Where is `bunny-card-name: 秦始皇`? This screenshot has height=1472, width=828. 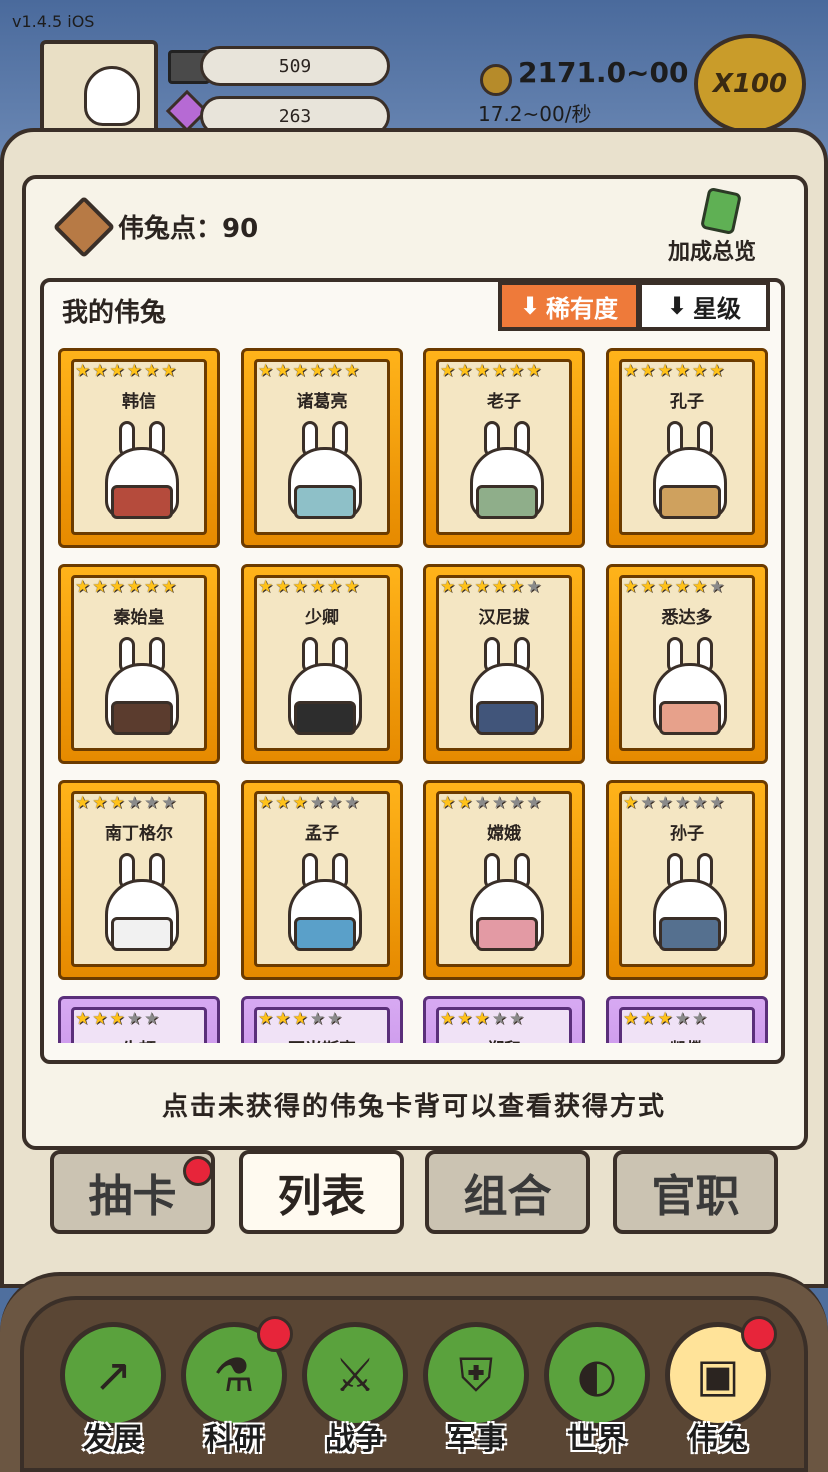 bunny-card-name: 秦始皇 is located at coordinates (139, 618).